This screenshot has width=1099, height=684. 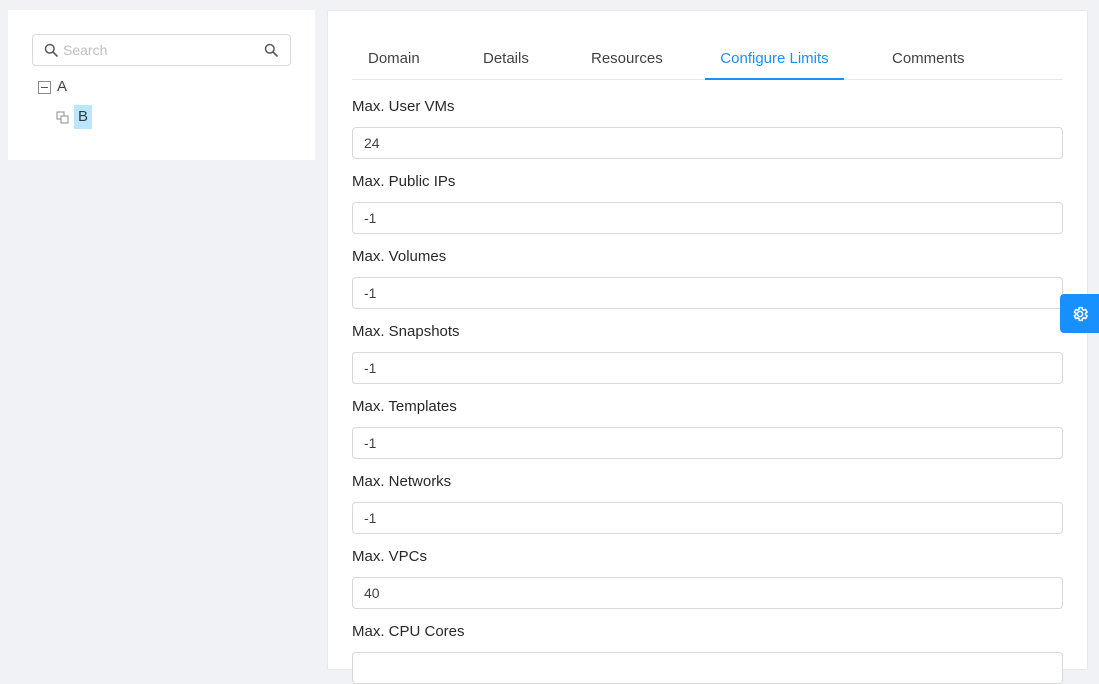 I want to click on tab-comments: Comments, so click(x=928, y=61).